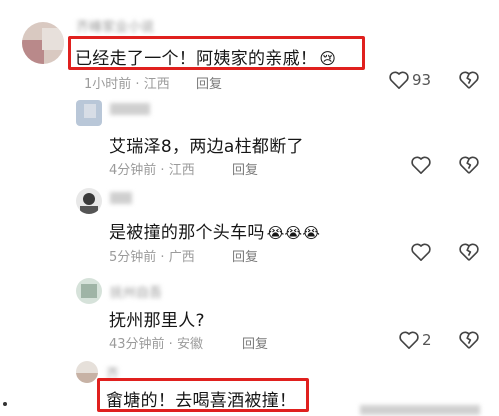 This screenshot has height=416, width=499. I want to click on comment-meta: 1小时前 · 江西, so click(127, 84).